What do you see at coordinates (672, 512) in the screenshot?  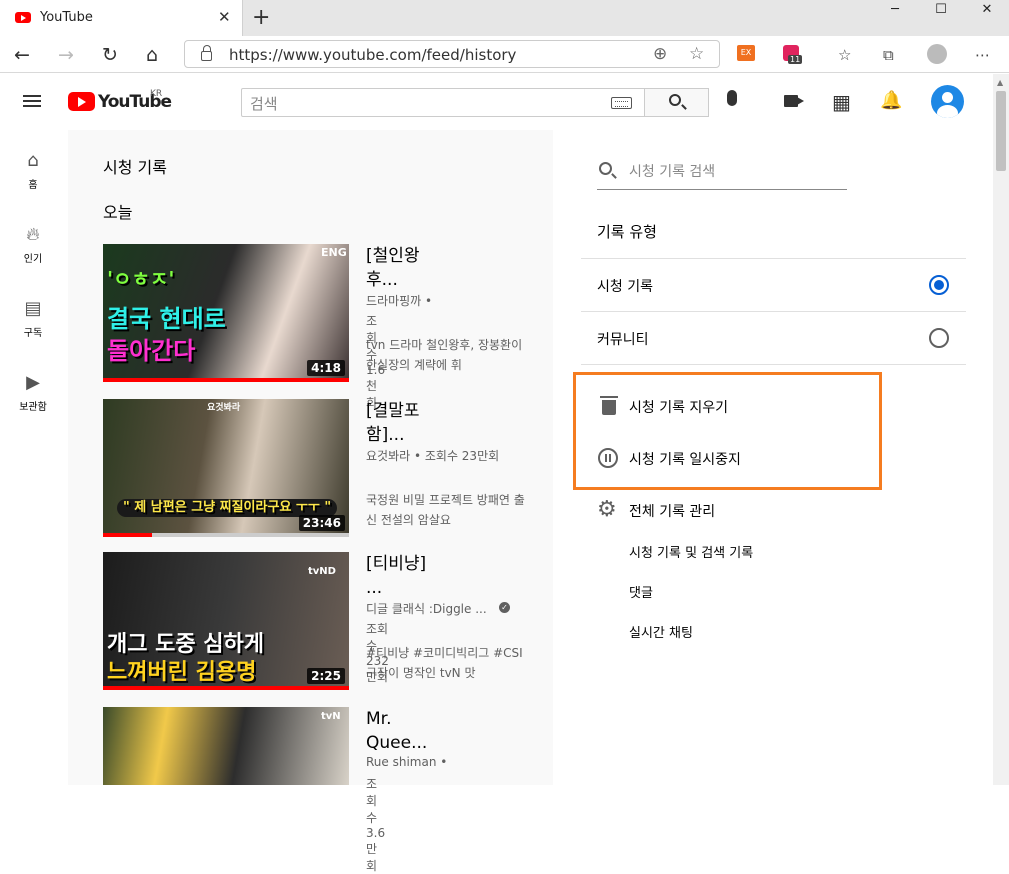 I see `manage-history-label: 전체 기록 관리` at bounding box center [672, 512].